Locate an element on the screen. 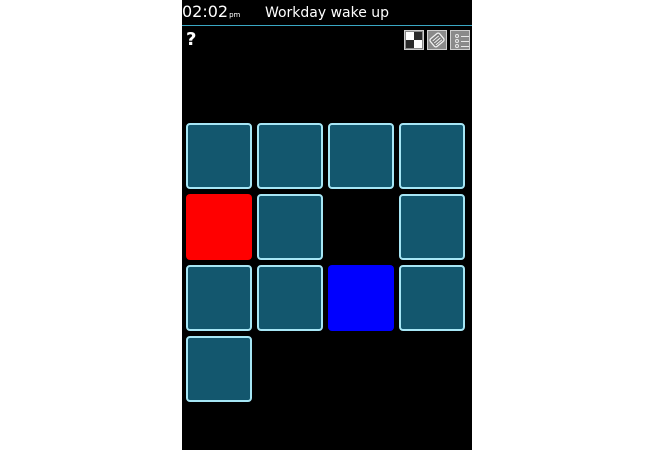 This screenshot has height=450, width=650. clock-ampm: pm is located at coordinates (235, 15).